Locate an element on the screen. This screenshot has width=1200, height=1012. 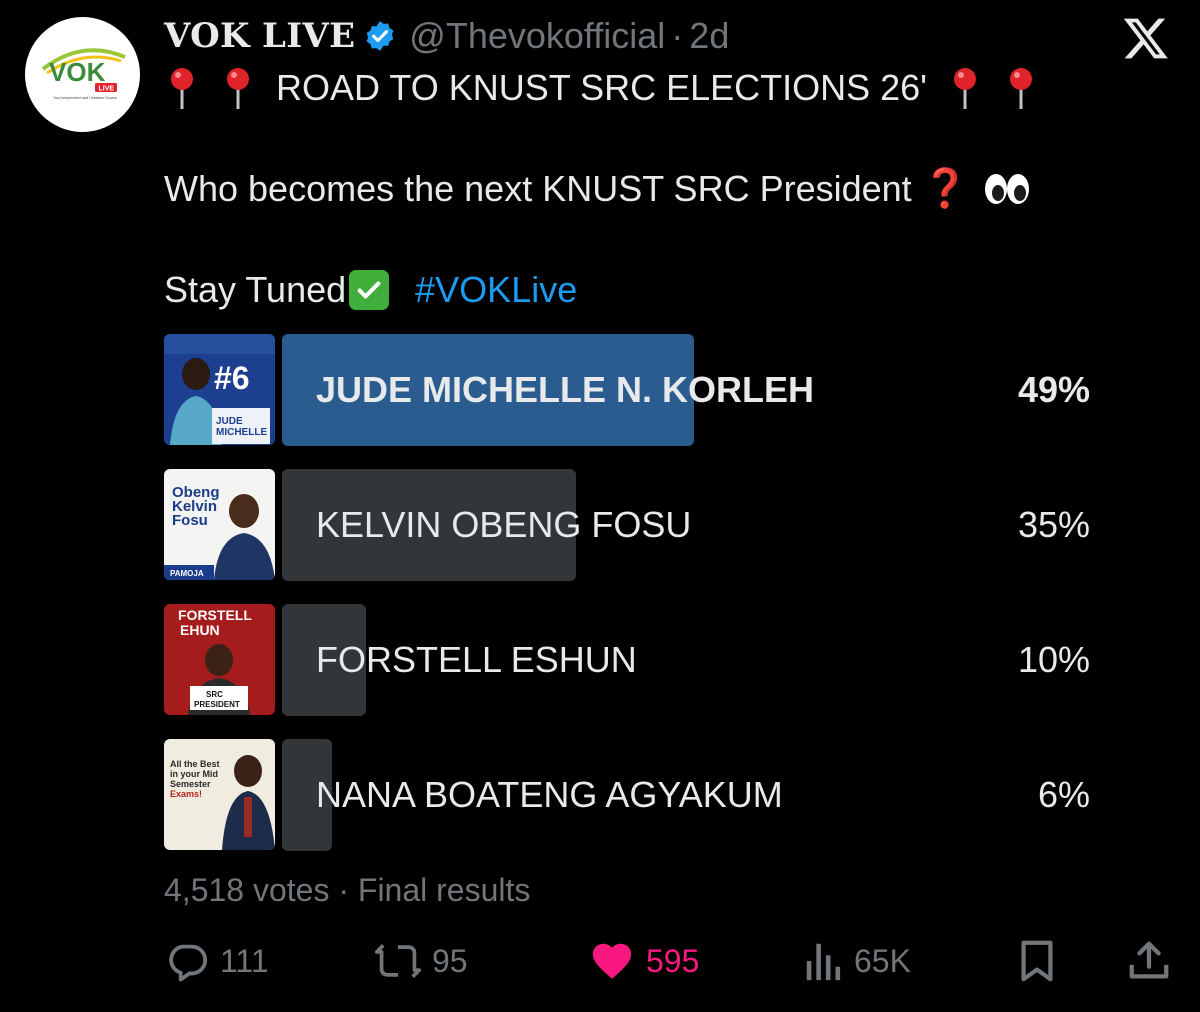
thumbnail-text: PAMOJA is located at coordinates (187, 573).